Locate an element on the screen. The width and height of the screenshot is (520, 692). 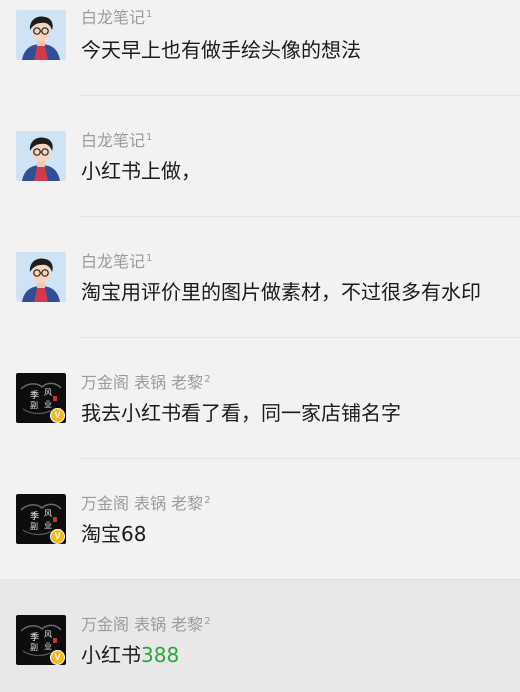
message-text: 淘宝68 is located at coordinates (114, 534).